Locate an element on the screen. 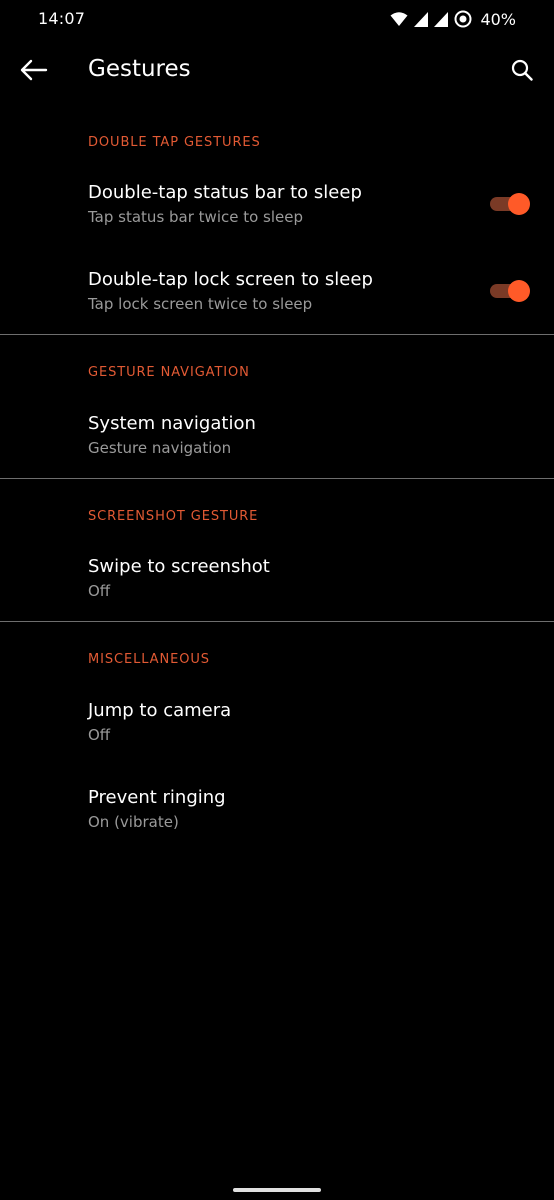 This screenshot has width=554, height=1200. setting-title: Prevent ringing is located at coordinates (157, 797).